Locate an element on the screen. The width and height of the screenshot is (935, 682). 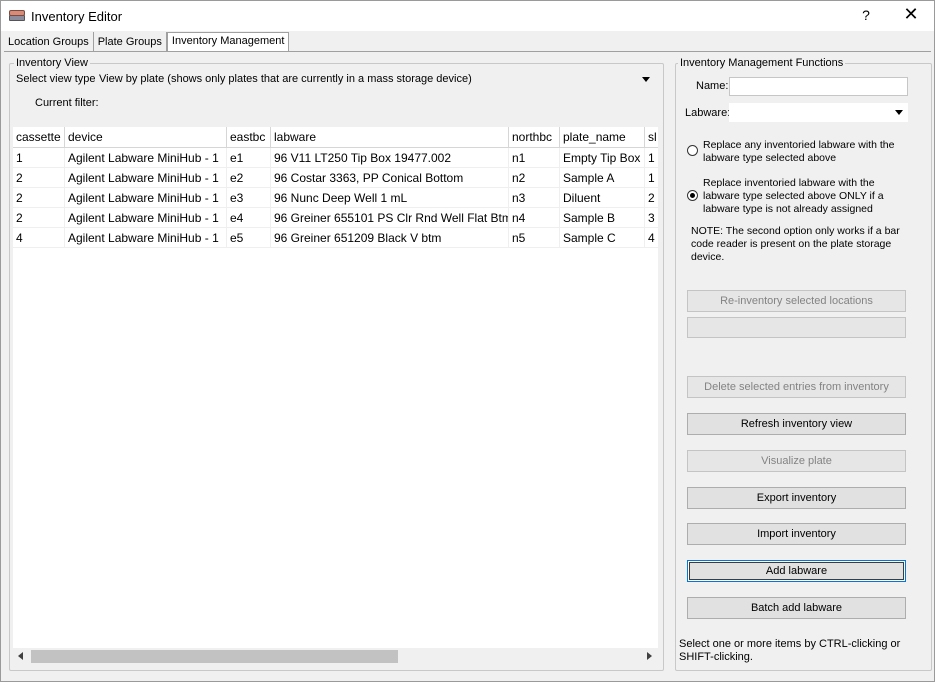
name-input is located at coordinates (818, 86).